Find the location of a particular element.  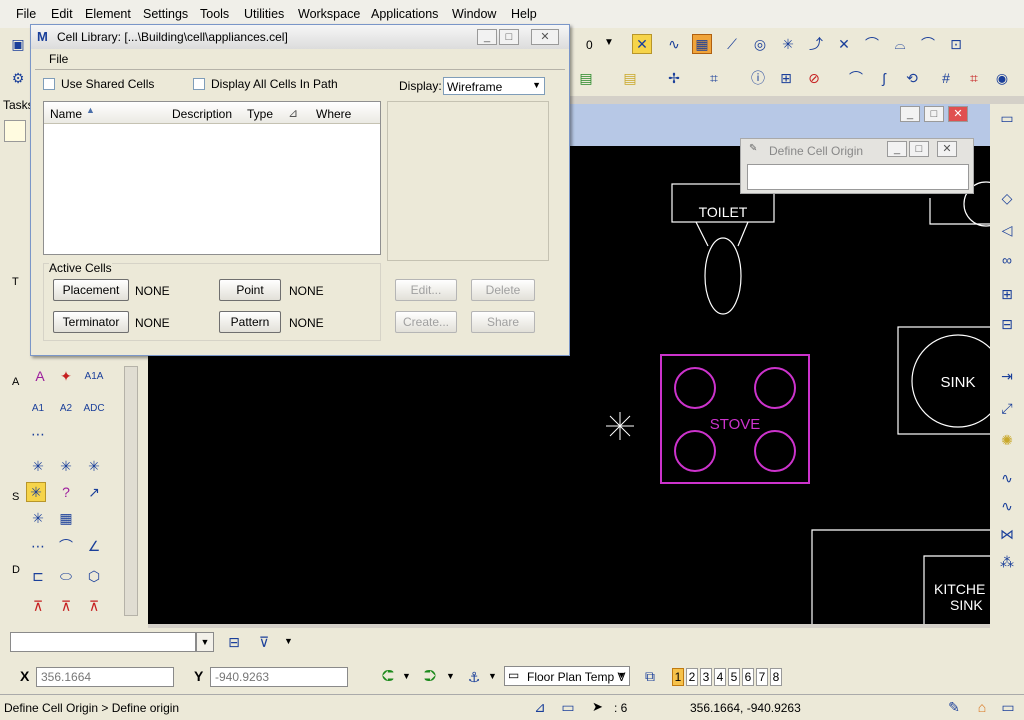

grid-icon: # is located at coordinates (946, 78).